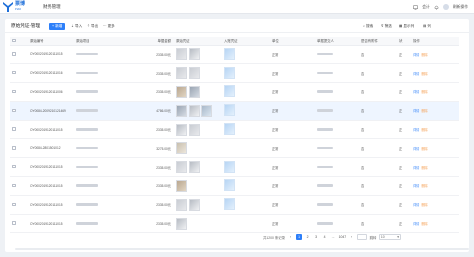 This screenshot has height=257, width=474. What do you see at coordinates (109, 26) in the screenshot?
I see `more-button: ⋯ 更多` at bounding box center [109, 26].